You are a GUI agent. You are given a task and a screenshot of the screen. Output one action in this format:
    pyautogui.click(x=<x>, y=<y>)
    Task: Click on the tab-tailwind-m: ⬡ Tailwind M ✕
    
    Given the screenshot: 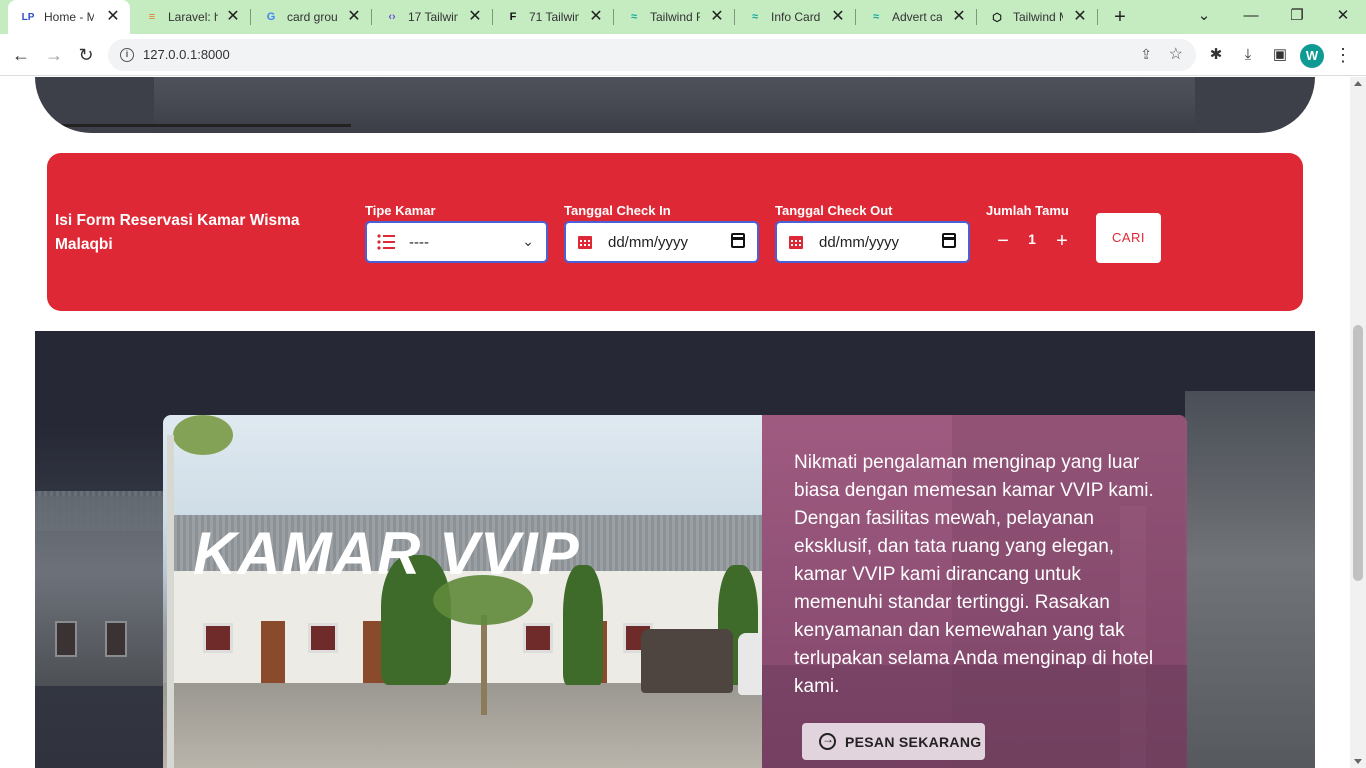 What is the action you would take?
    pyautogui.click(x=1037, y=17)
    